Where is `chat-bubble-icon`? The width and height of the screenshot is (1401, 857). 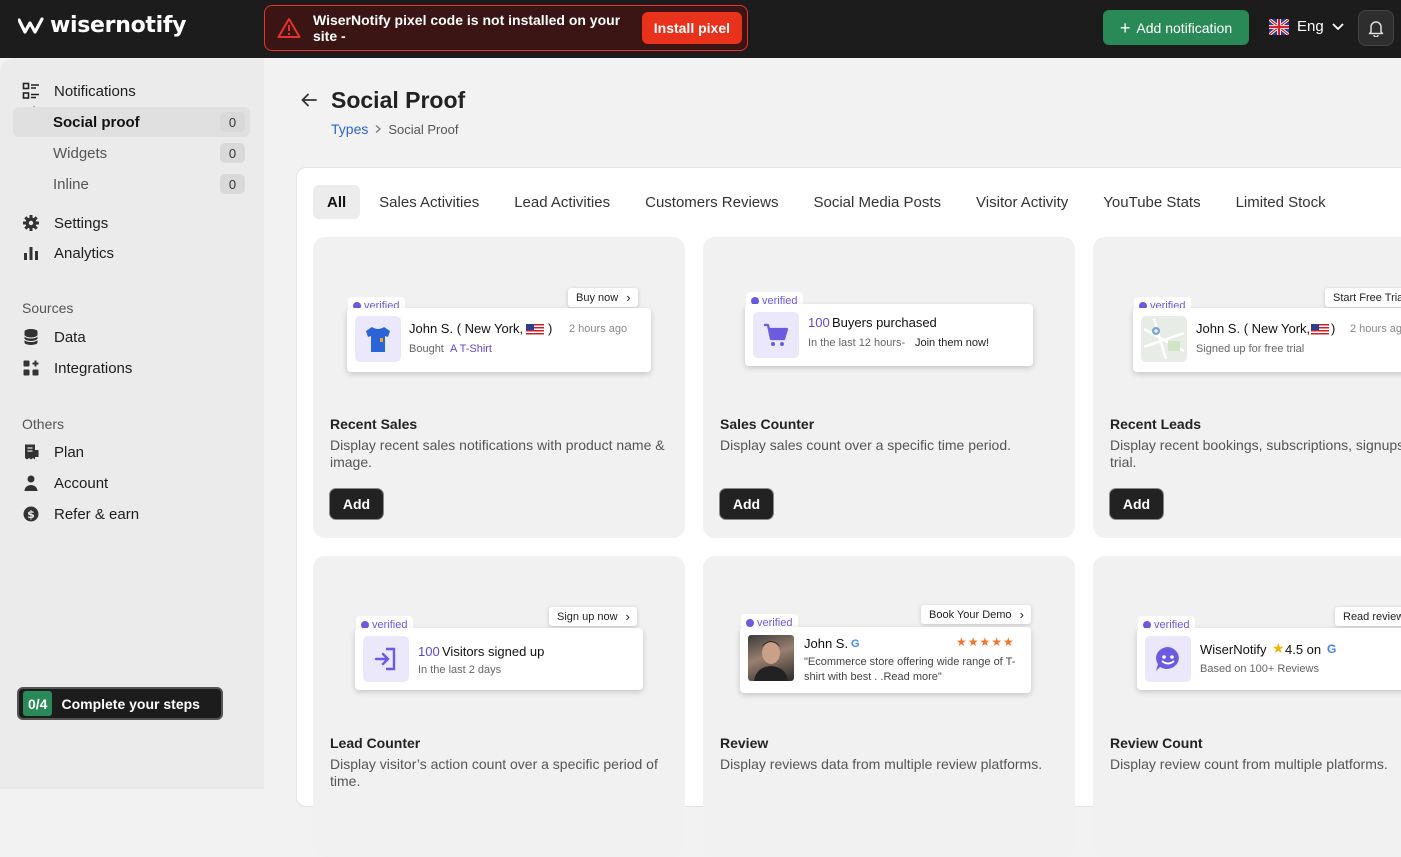 chat-bubble-icon is located at coordinates (1167, 659).